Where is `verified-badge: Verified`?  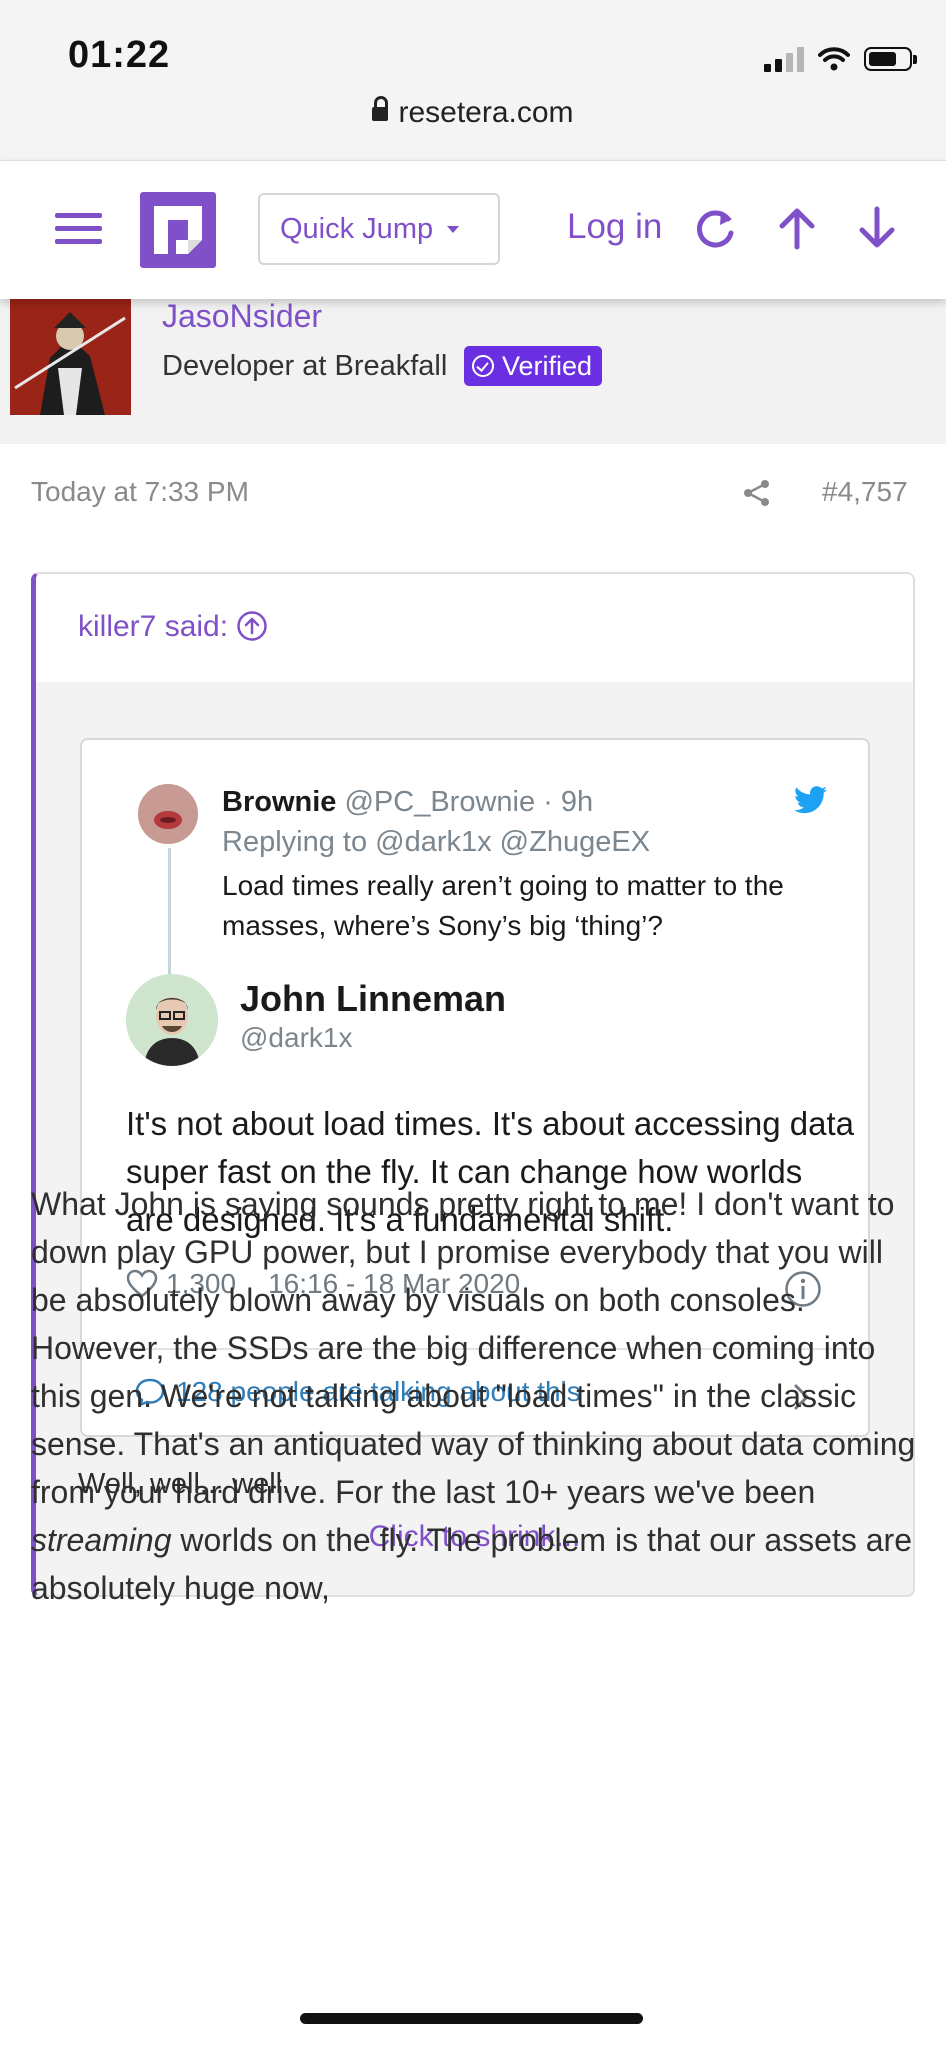
verified-badge: Verified is located at coordinates (533, 366).